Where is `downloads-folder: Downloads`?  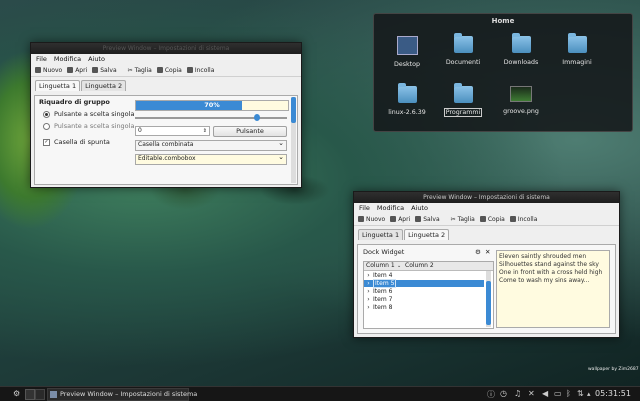 downloads-folder: Downloads is located at coordinates (521, 49).